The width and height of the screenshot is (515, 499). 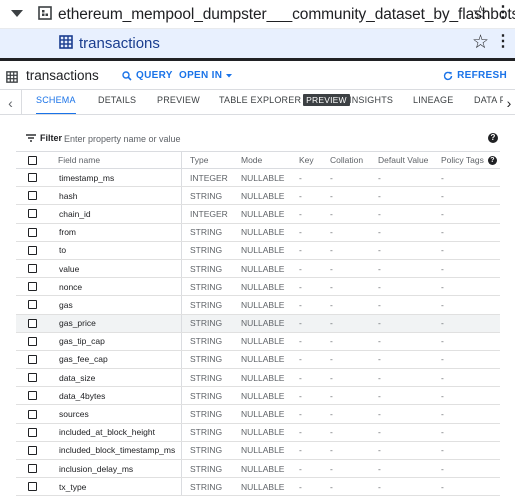 I want to click on table-row: data_size STRING NULLABLE - - - -, so click(x=258, y=378).